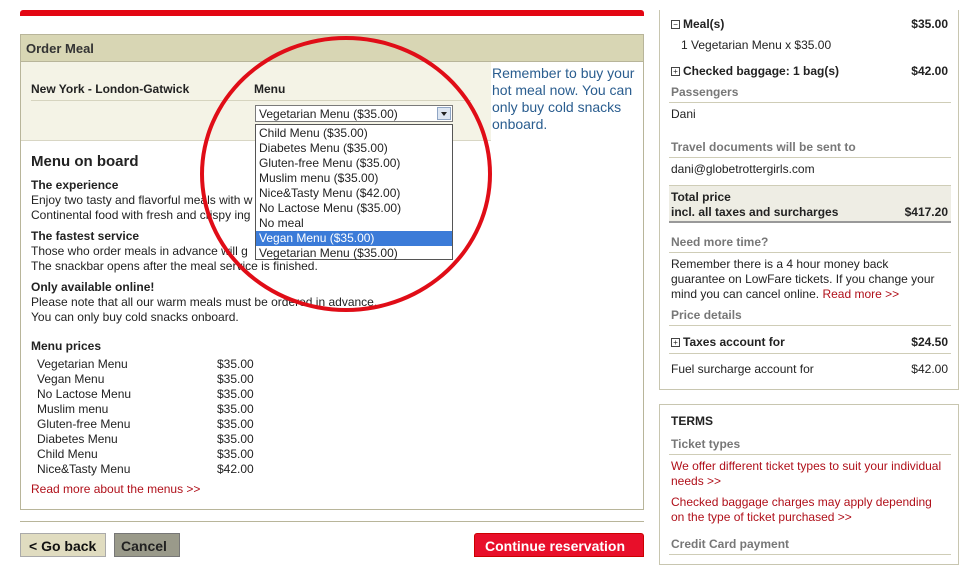  What do you see at coordinates (354, 163) in the screenshot?
I see `menu-option-gluten-free: Gluten-free Menu ($35.00)` at bounding box center [354, 163].